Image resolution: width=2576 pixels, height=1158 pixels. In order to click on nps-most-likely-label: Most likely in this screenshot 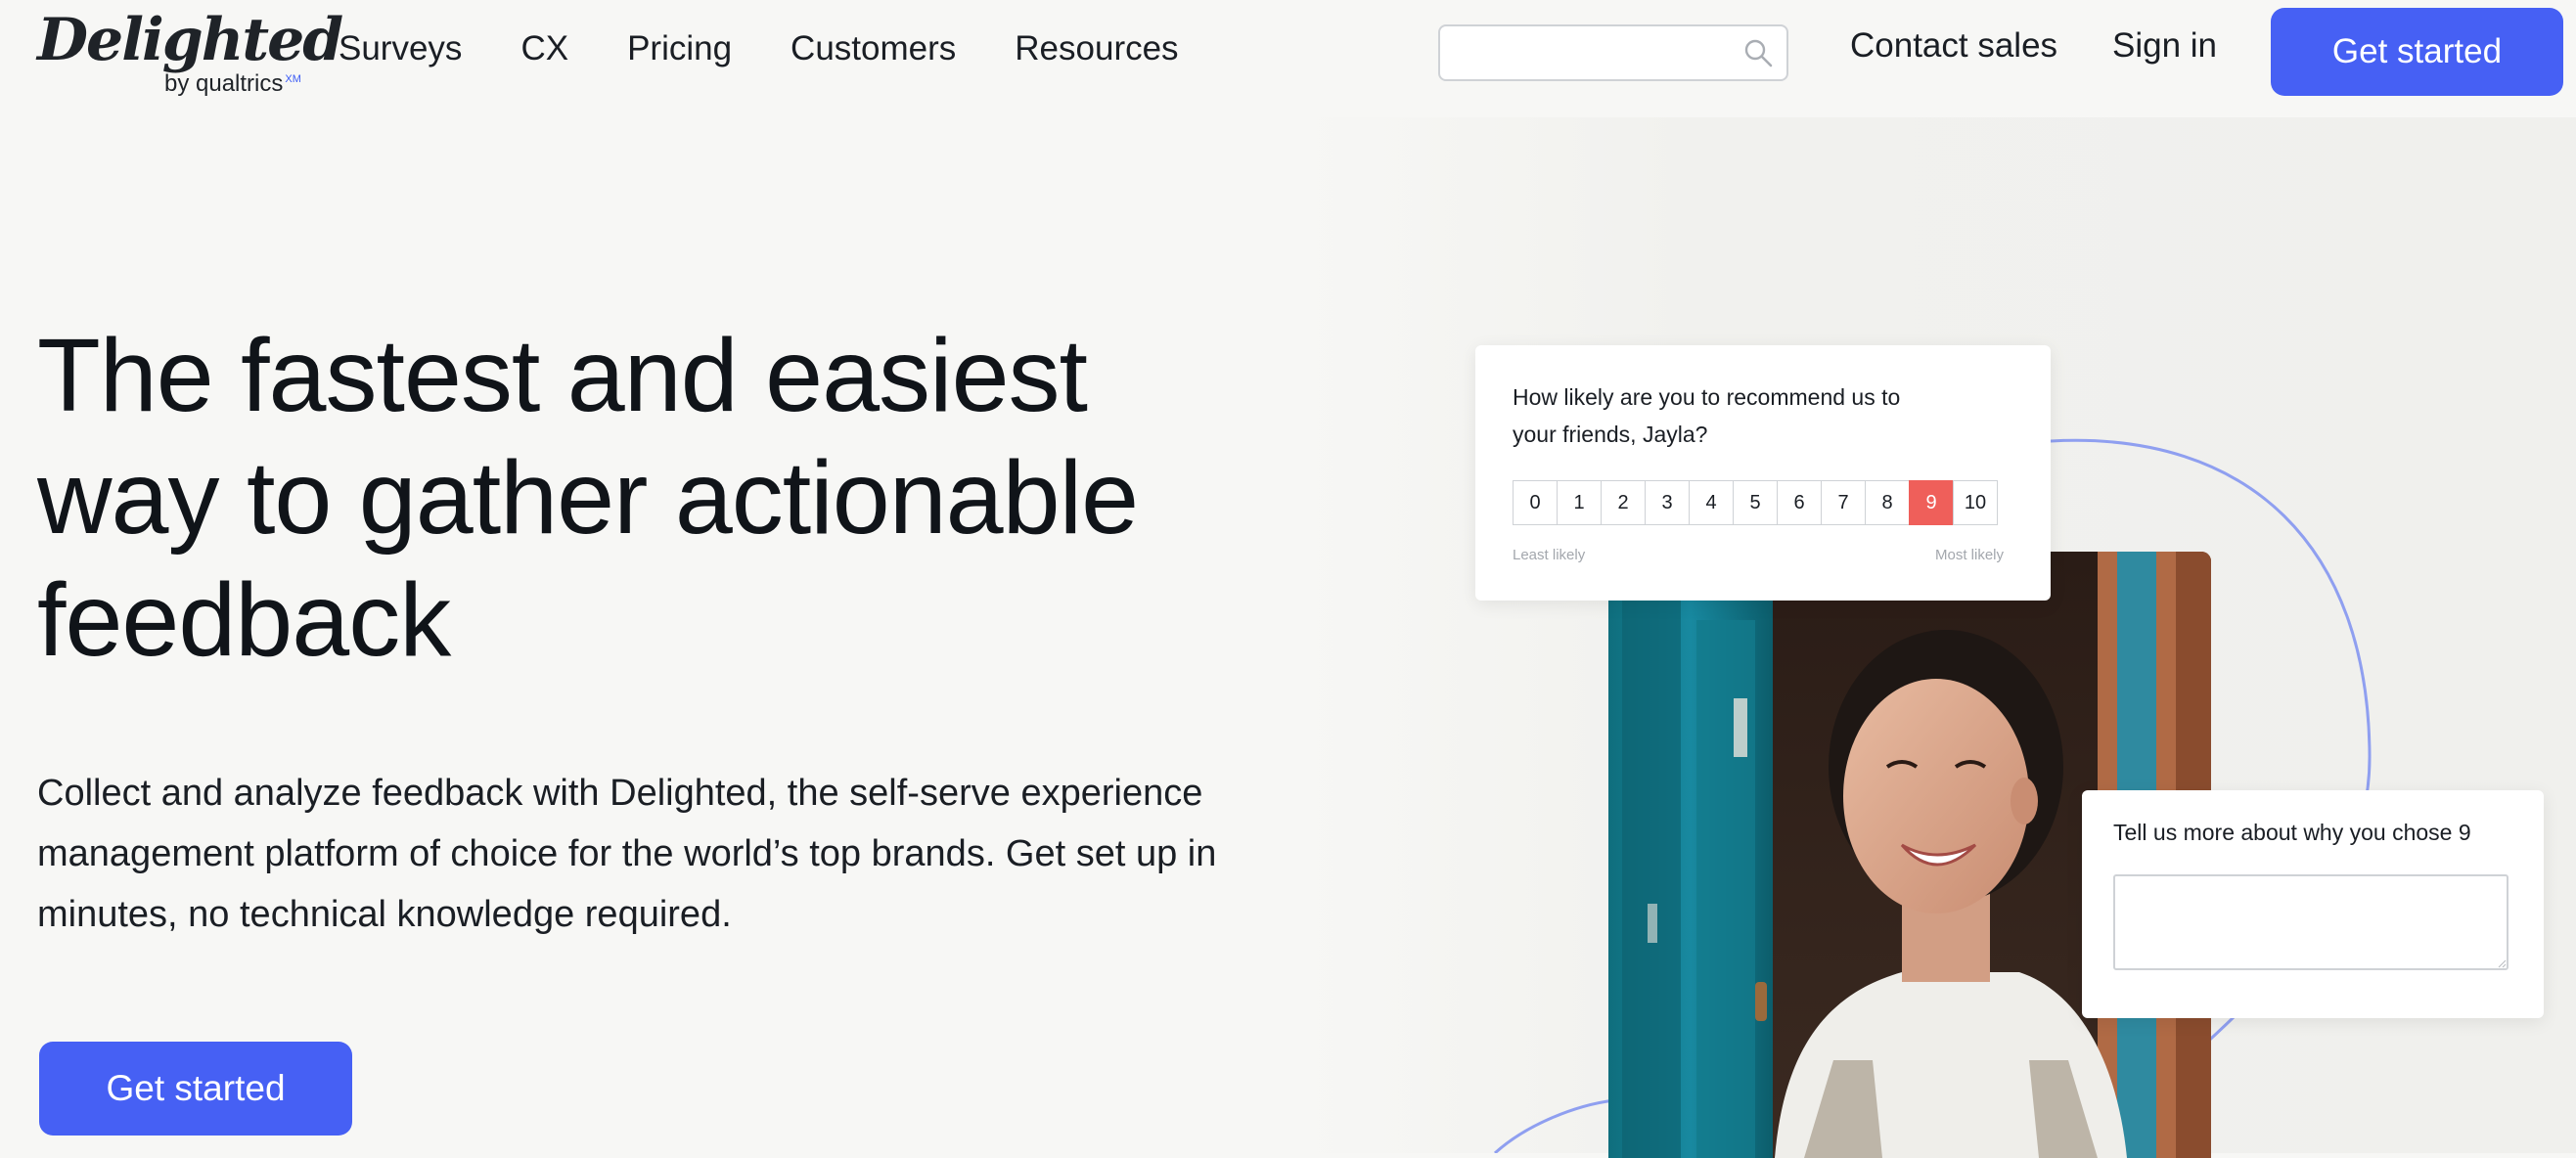, I will do `click(1970, 555)`.